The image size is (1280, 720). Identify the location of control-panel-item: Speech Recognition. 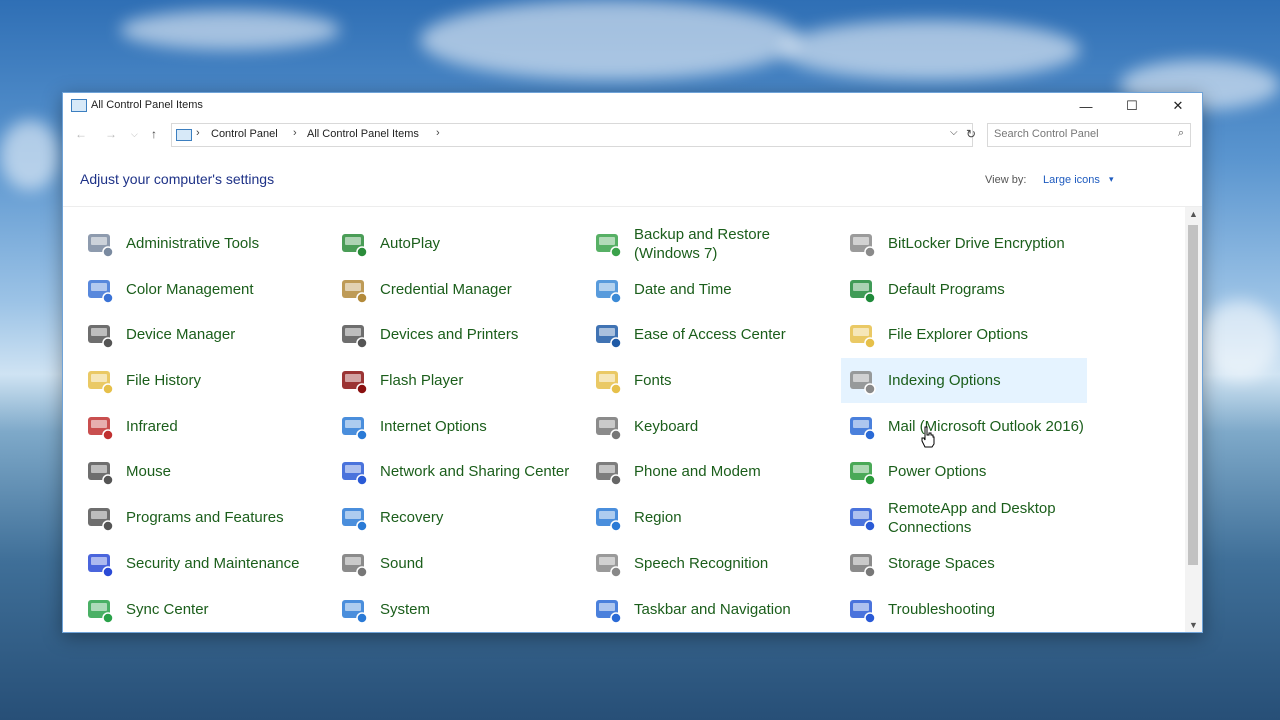
(710, 563).